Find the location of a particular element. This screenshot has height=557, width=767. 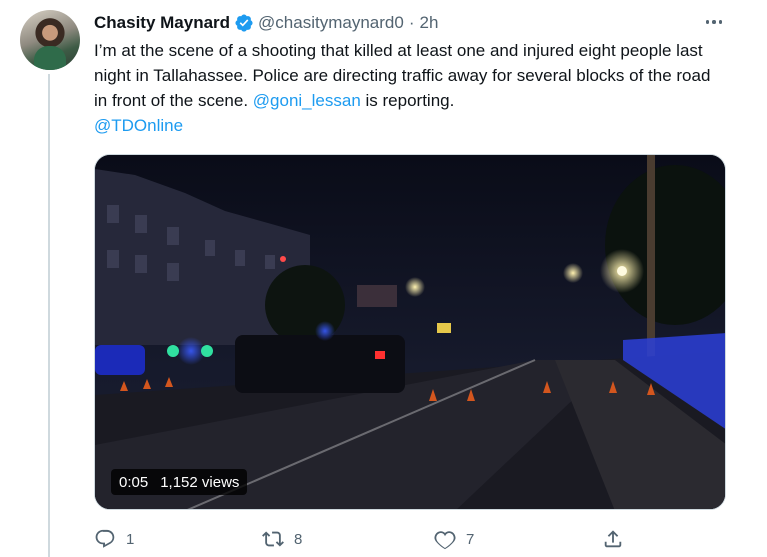

mention-link-tdonline: @TDOnline is located at coordinates (138, 125).